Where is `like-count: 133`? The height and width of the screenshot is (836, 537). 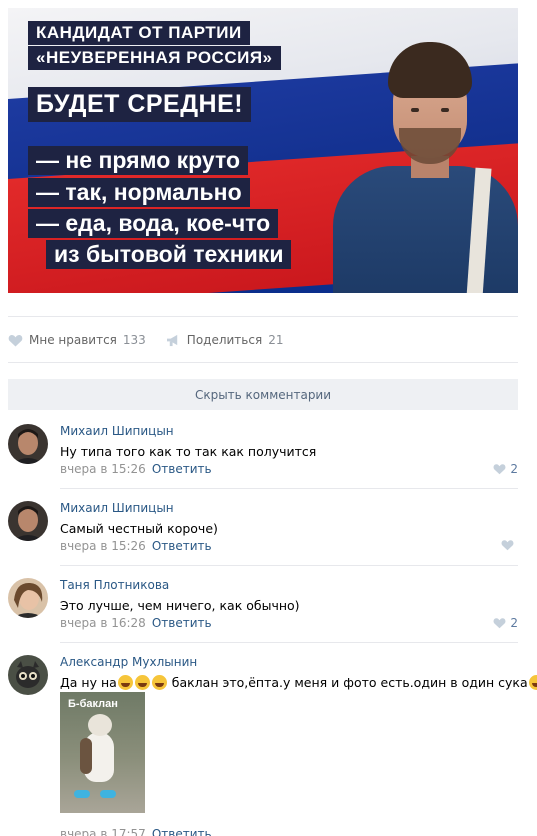
like-count: 133 is located at coordinates (134, 340).